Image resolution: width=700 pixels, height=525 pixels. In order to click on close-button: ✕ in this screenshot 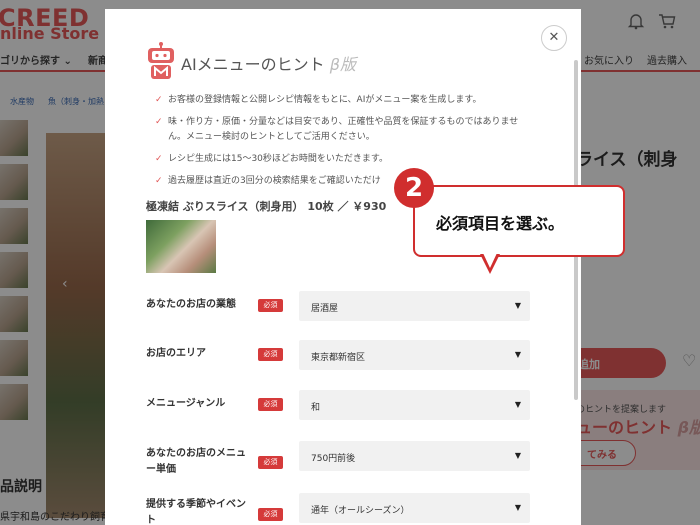, I will do `click(554, 38)`.